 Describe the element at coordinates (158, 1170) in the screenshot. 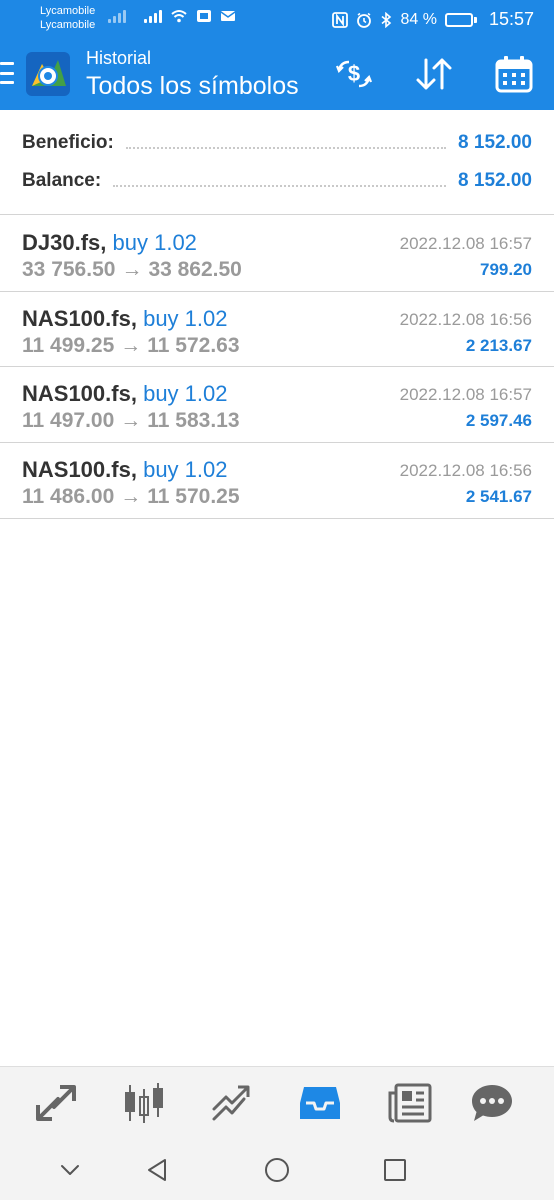

I see `back-icon` at that location.